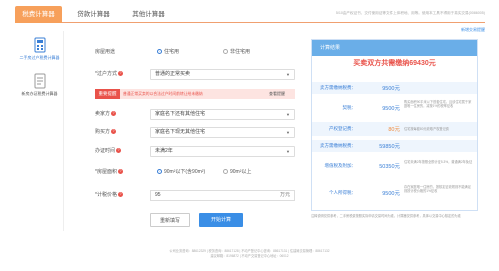  What do you see at coordinates (105, 151) in the screenshot?
I see `label-text: 办证时间` at bounding box center [105, 151].